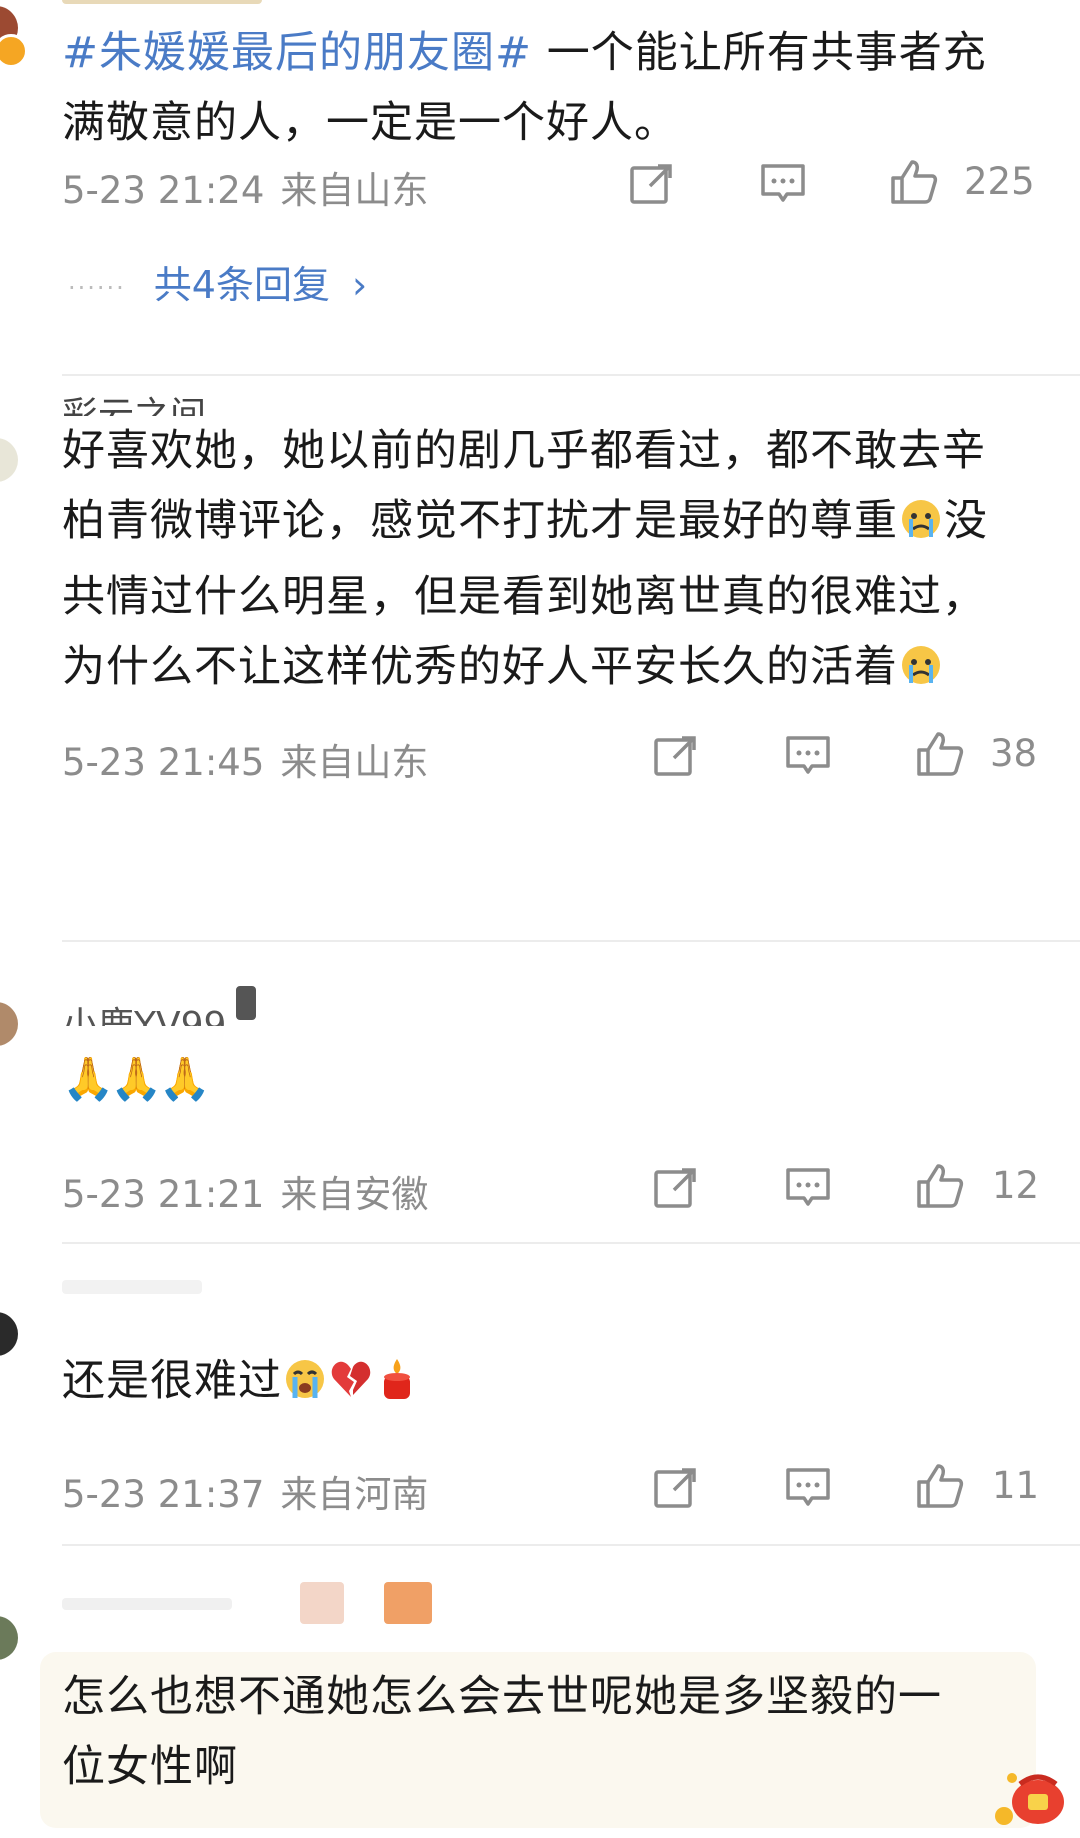 The height and width of the screenshot is (1838, 1080). Describe the element at coordinates (163, 190) in the screenshot. I see `timestamp: 5-23 21:24` at that location.